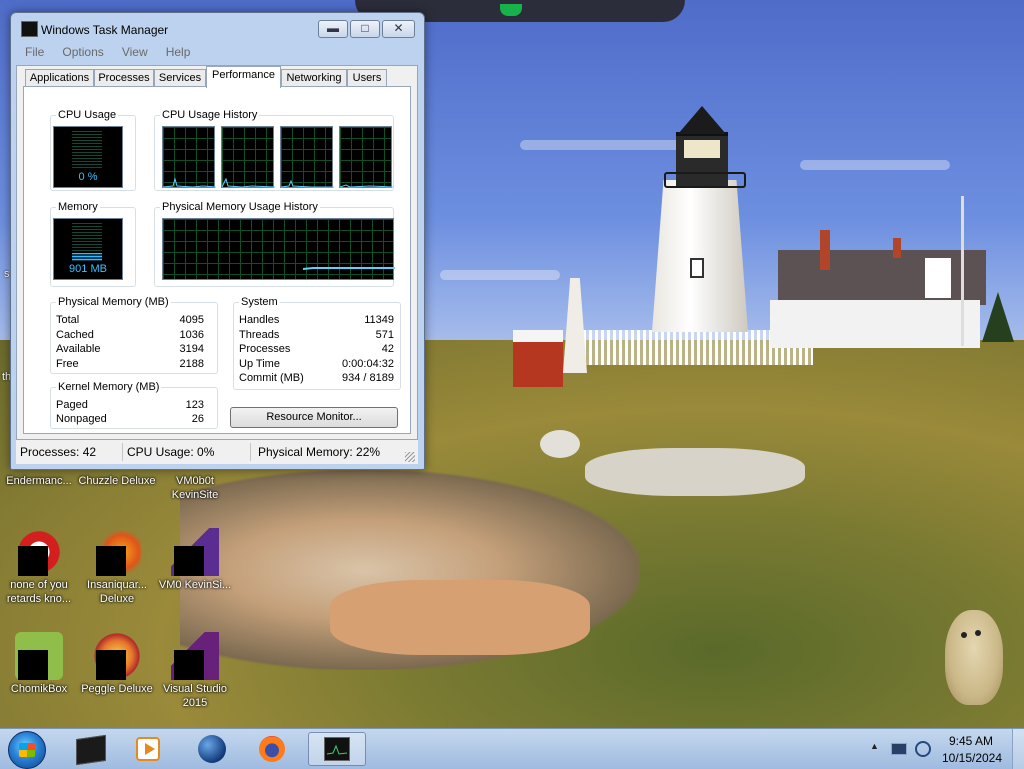  Describe the element at coordinates (117, 567) in the screenshot. I see `desktop-icon-insaniquarium: Insaniquar... Deluxe` at that location.